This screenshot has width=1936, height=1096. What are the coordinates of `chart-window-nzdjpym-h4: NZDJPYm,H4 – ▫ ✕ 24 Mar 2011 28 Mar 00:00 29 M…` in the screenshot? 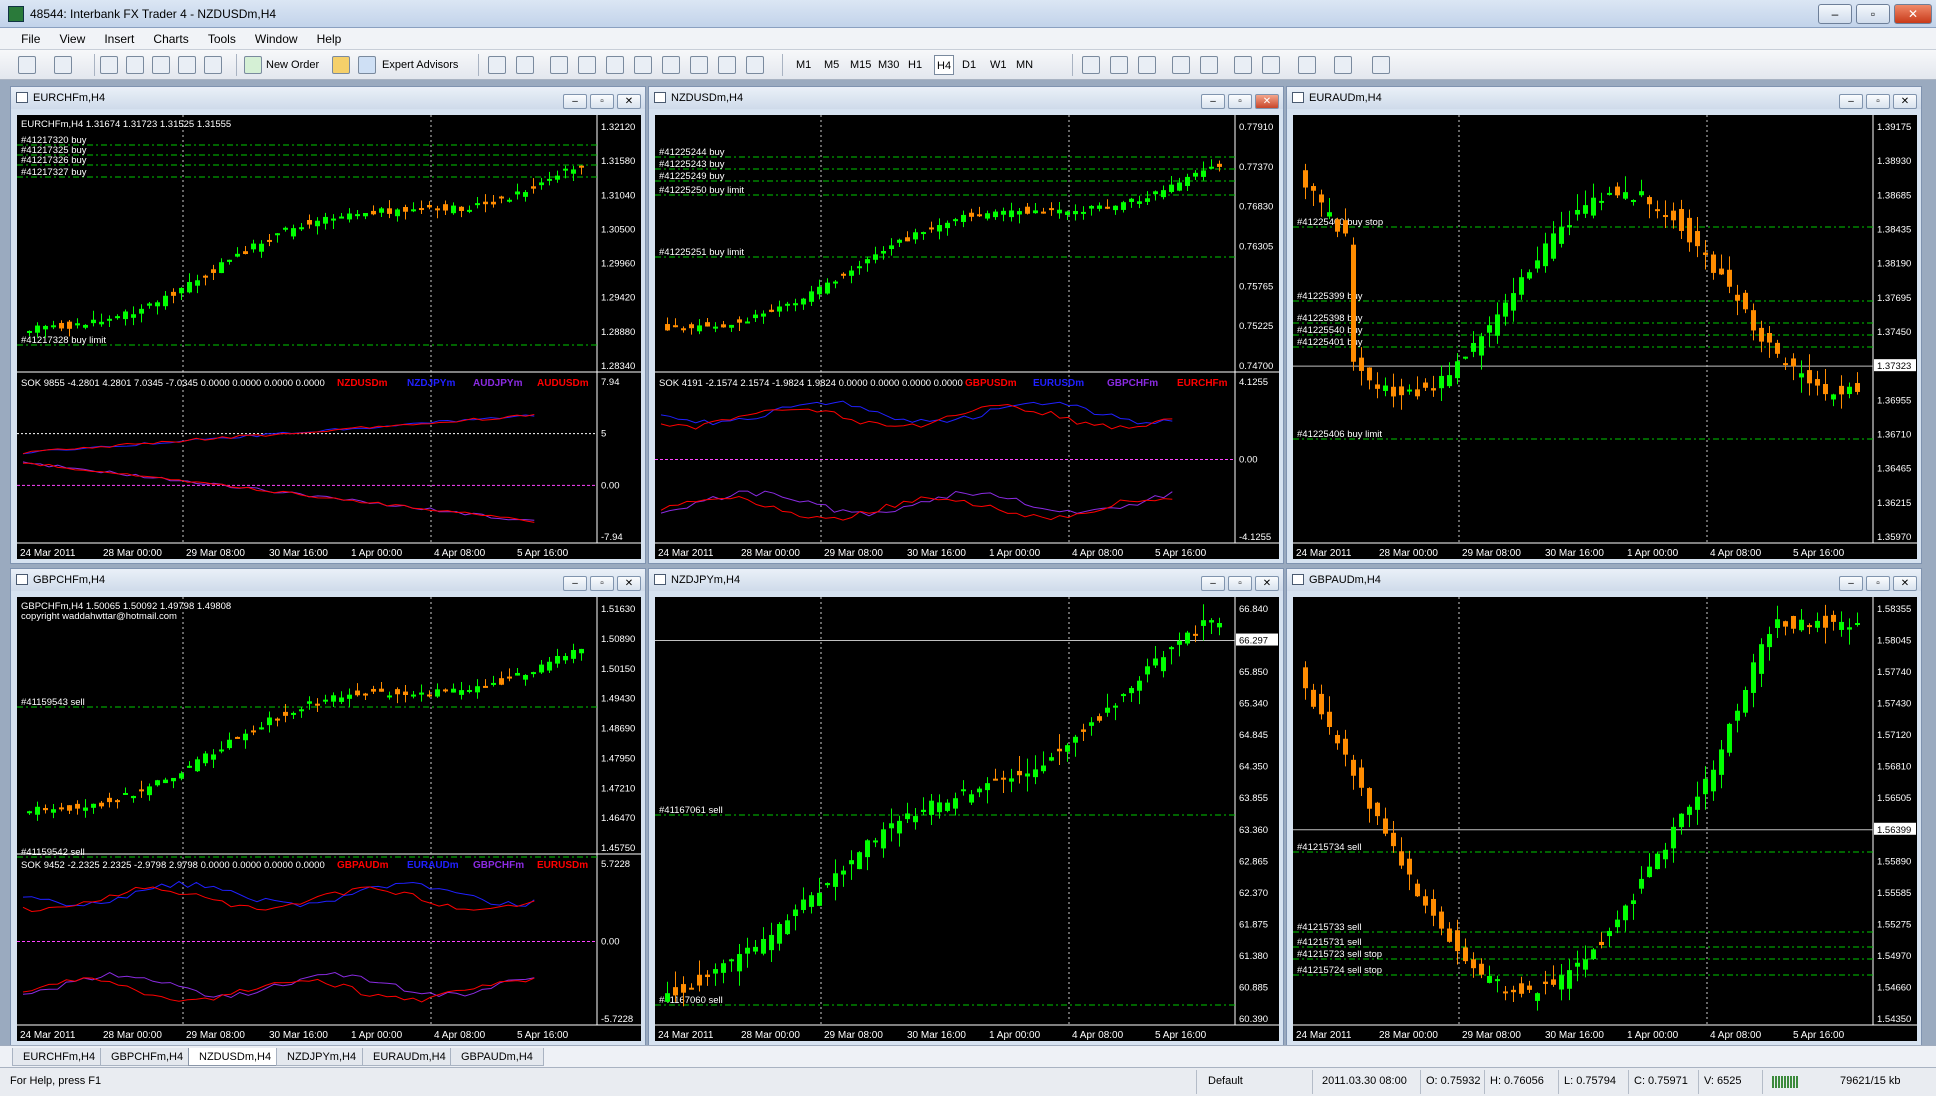 It's located at (966, 807).